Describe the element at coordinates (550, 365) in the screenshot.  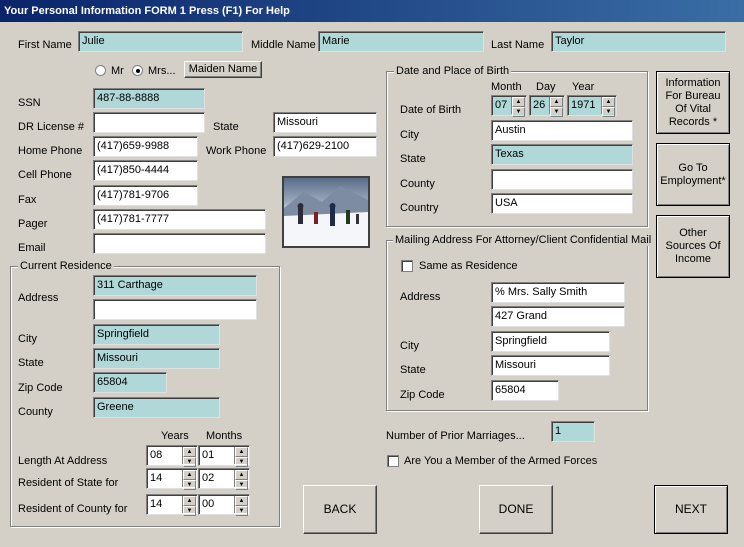
I see `mailing-state-input: Missouri` at that location.